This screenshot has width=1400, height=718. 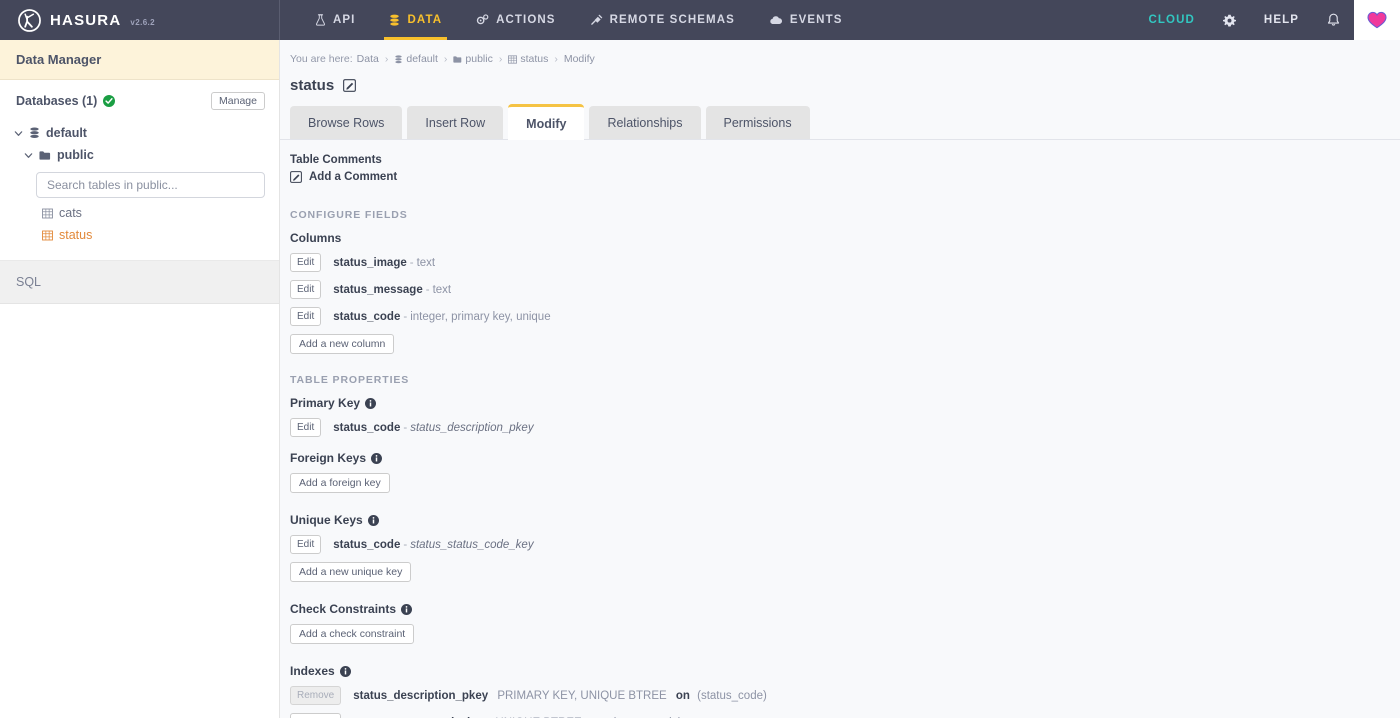 What do you see at coordinates (320, 20) in the screenshot?
I see `api-flask-icon` at bounding box center [320, 20].